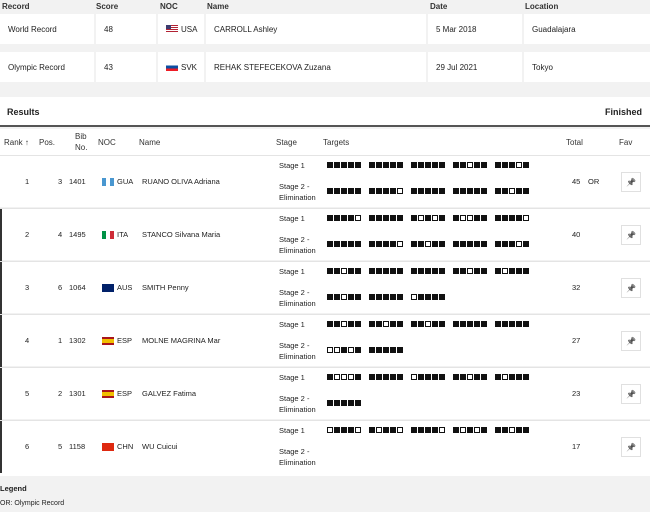 The image size is (650, 512). Describe the element at coordinates (27, 393) in the screenshot. I see `cell-rank: 5` at that location.